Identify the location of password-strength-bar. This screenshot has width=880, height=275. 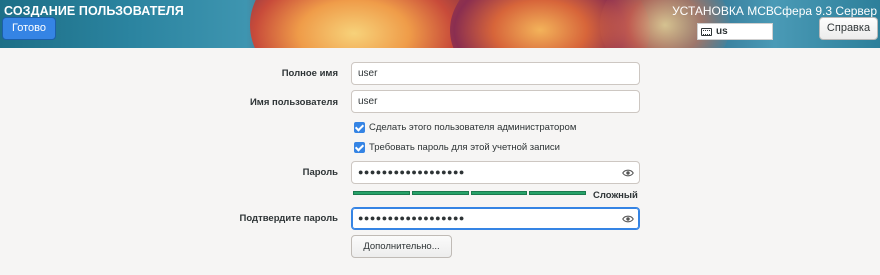
(469, 194).